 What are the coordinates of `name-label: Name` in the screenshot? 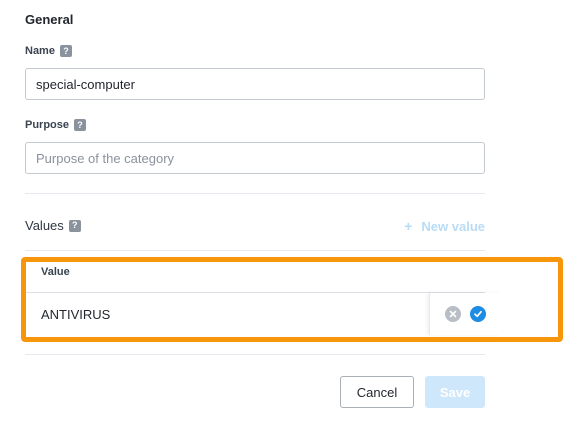 It's located at (40, 51).